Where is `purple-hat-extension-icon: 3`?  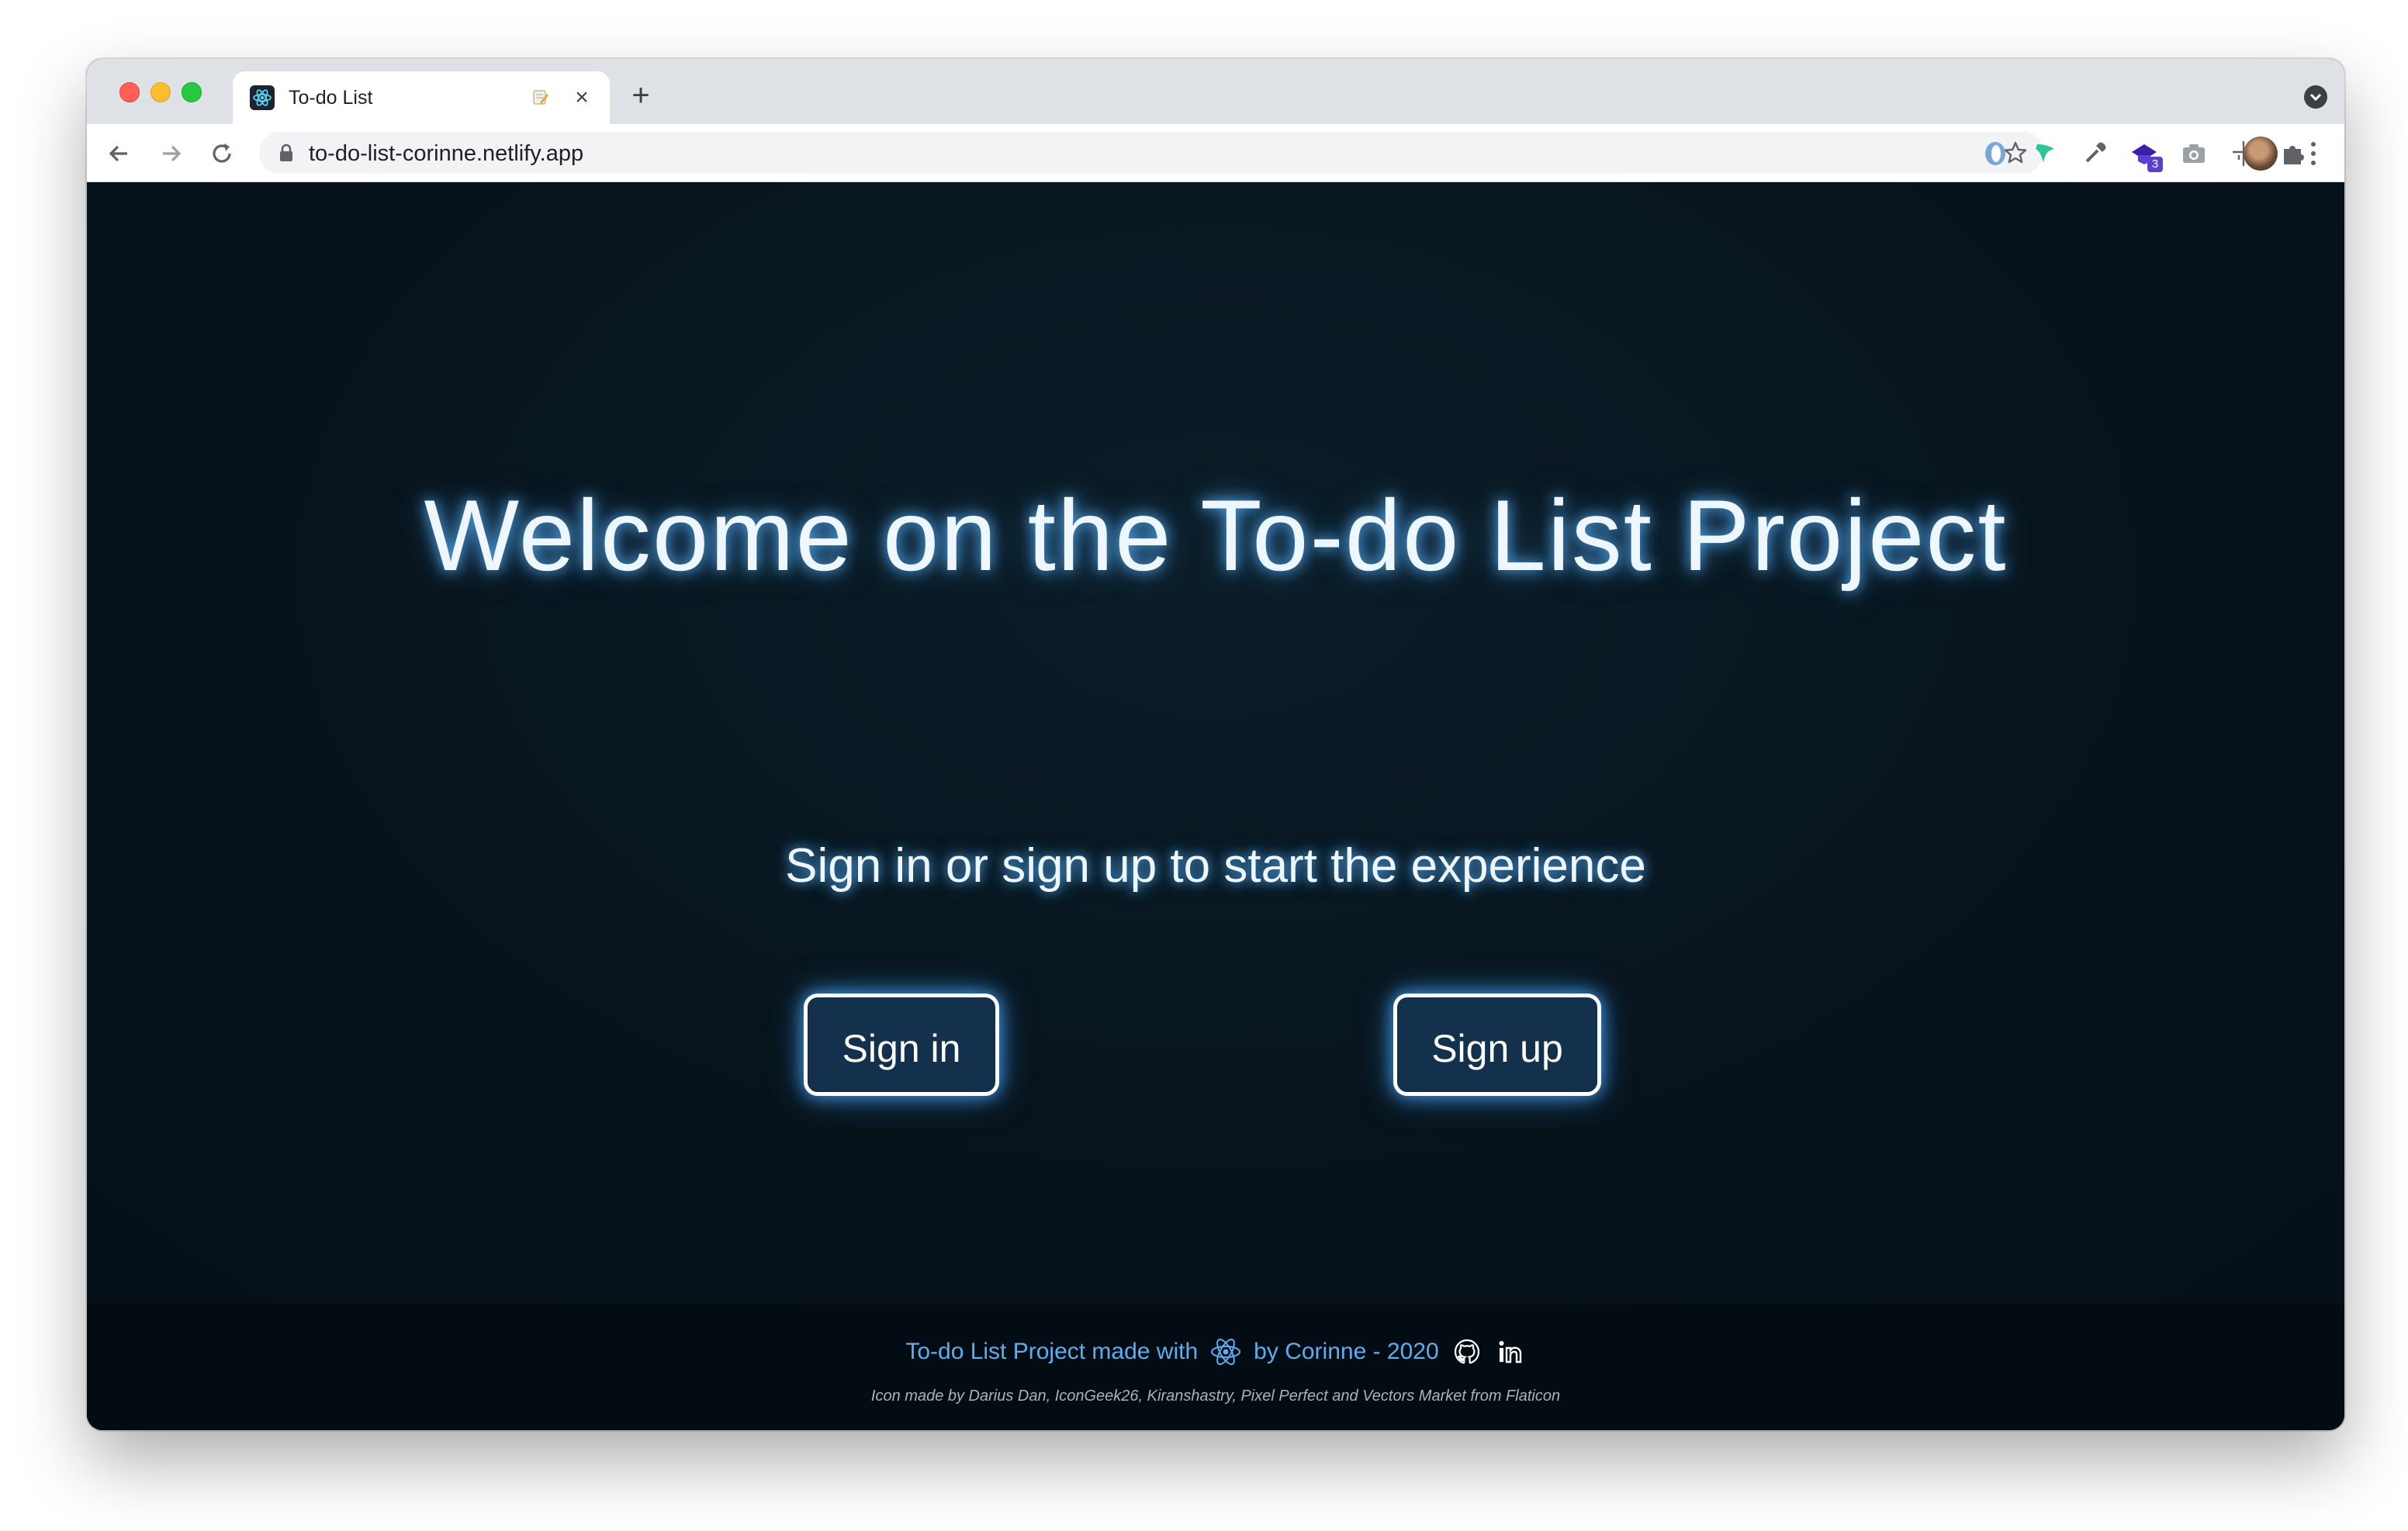
purple-hat-extension-icon: 3 is located at coordinates (2146, 155).